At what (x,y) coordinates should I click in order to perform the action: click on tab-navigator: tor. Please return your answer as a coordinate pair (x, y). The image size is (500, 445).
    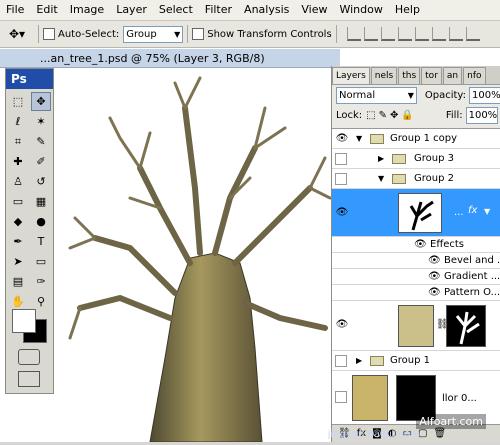
    Looking at the image, I should click on (431, 75).